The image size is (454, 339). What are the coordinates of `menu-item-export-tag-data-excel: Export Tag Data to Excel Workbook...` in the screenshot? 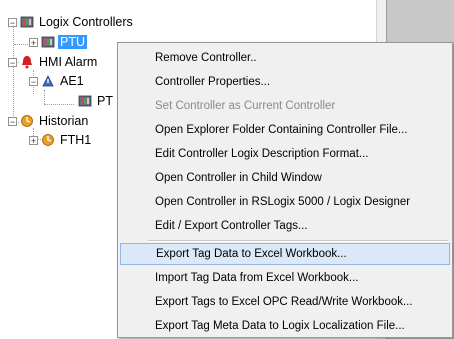 It's located at (285, 254).